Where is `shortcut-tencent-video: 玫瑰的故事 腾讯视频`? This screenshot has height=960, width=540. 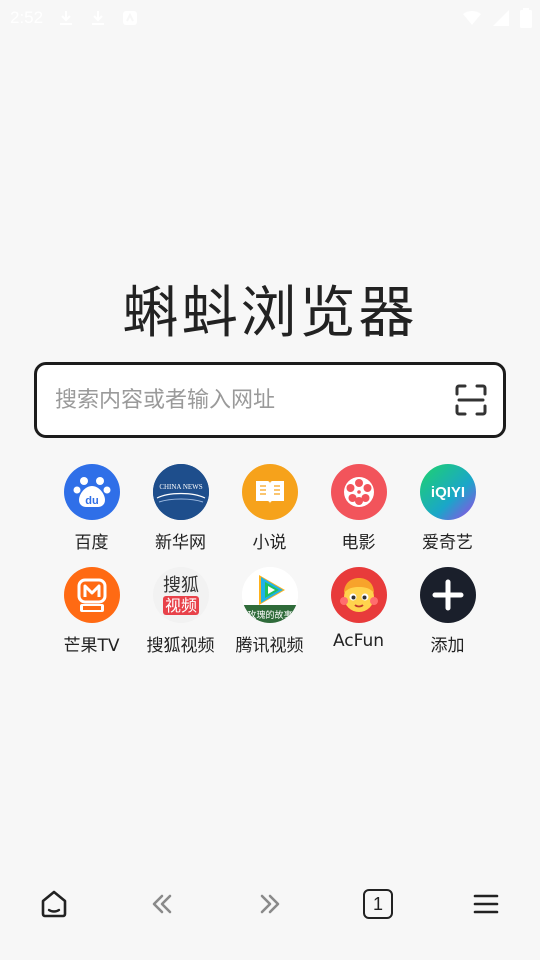 shortcut-tencent-video: 玫瑰的故事 腾讯视频 is located at coordinates (269, 611).